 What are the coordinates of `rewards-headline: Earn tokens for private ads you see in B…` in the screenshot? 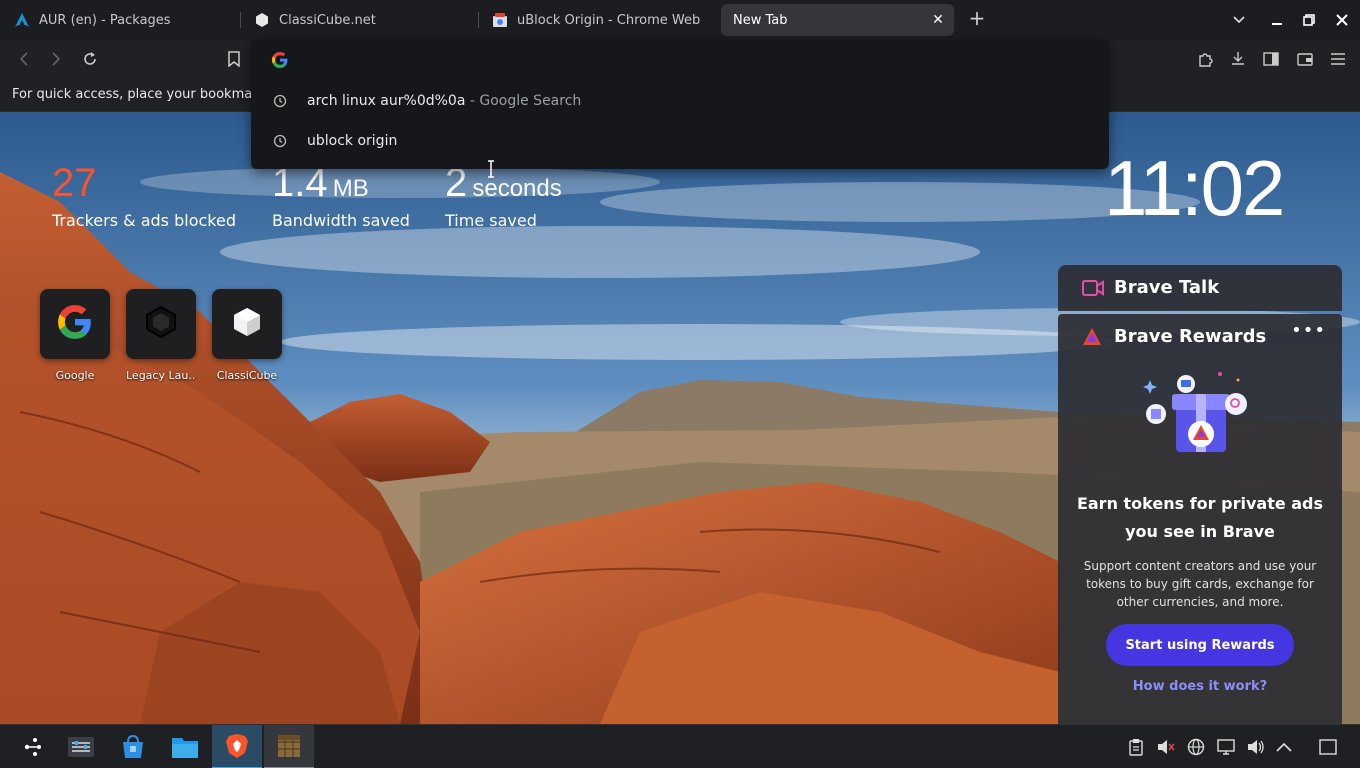 It's located at (1200, 517).